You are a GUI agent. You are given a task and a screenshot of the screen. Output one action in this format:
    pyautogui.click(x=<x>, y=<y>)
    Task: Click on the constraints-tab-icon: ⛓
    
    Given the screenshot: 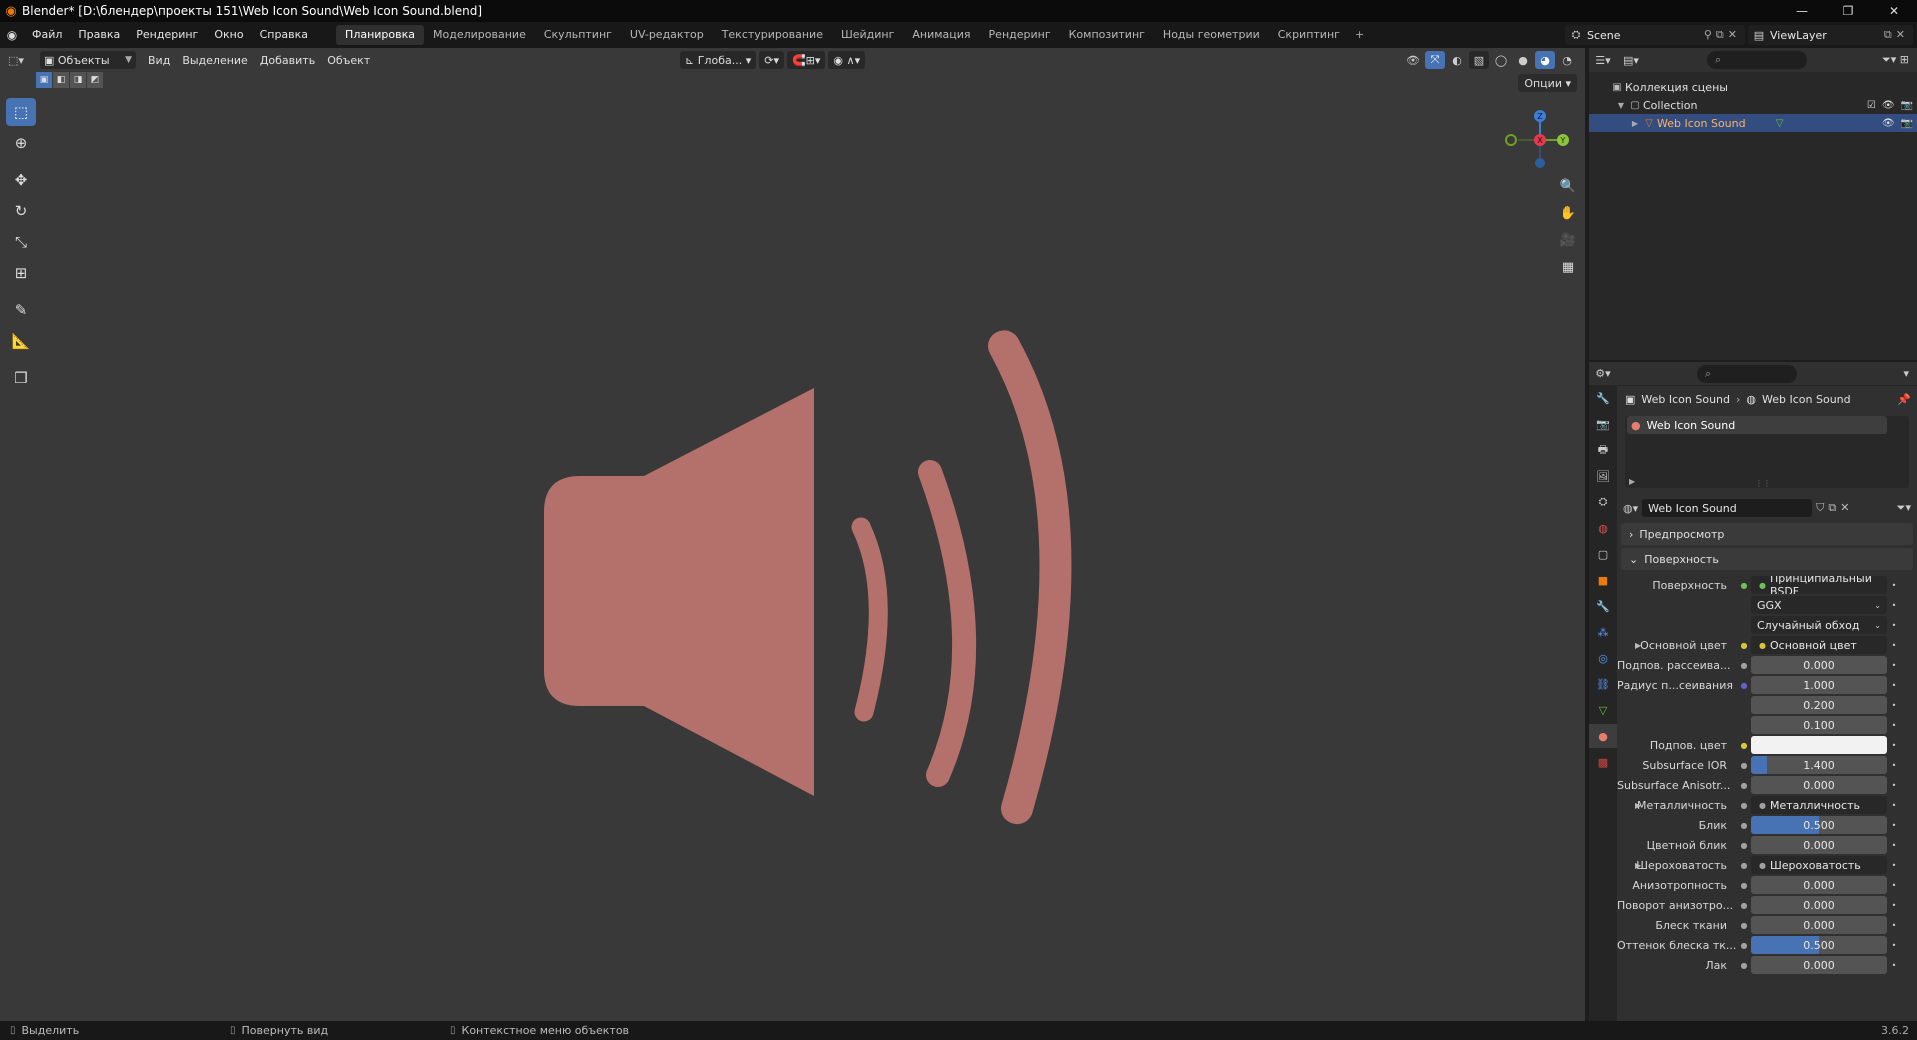 What is the action you would take?
    pyautogui.click(x=1603, y=684)
    